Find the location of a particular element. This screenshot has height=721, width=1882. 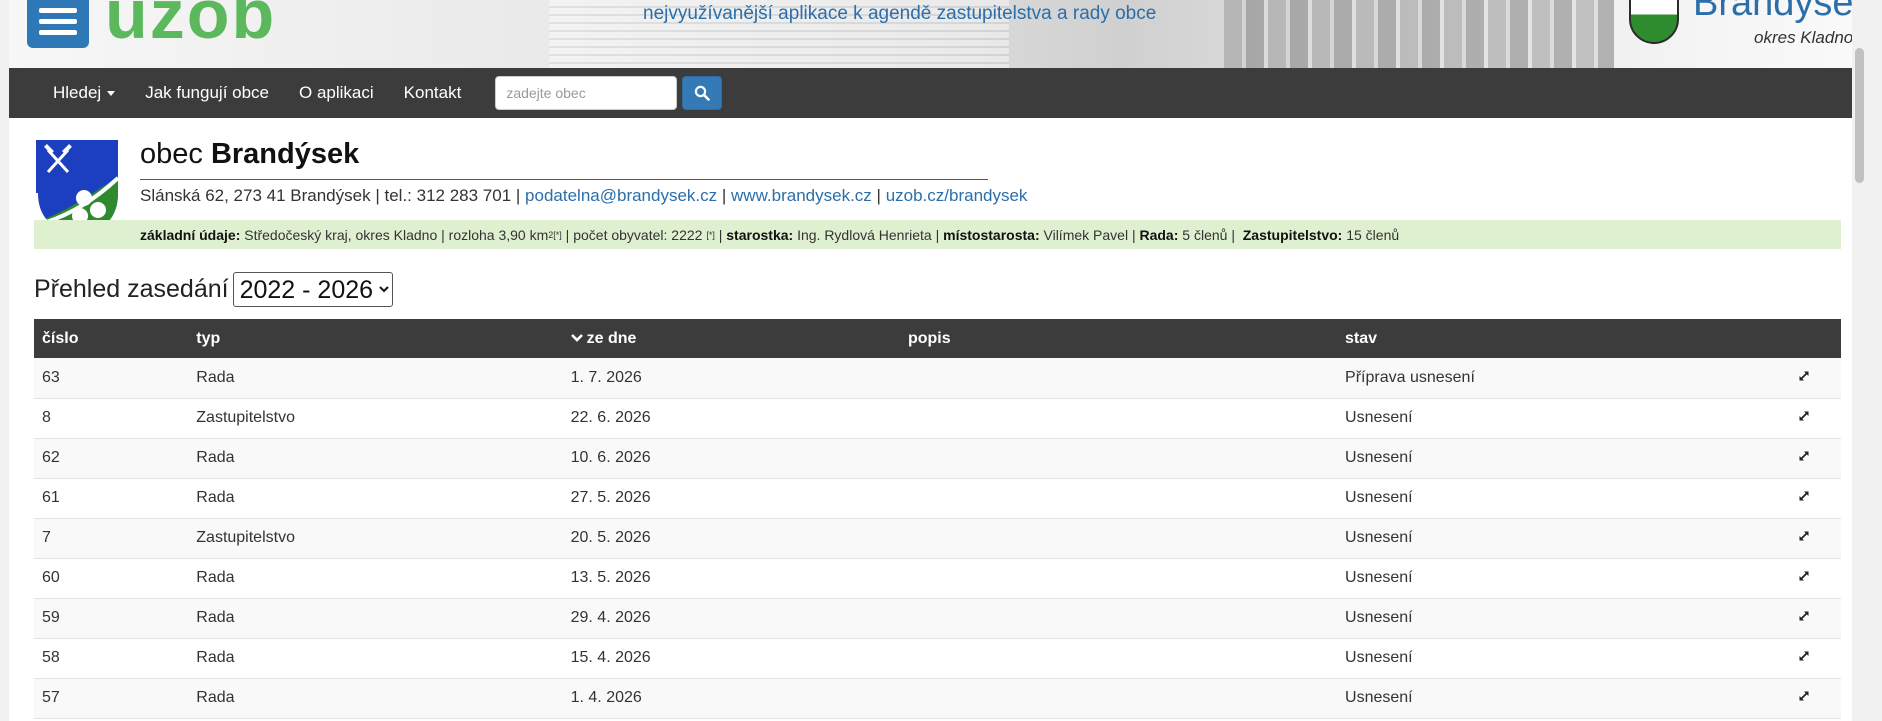

council-label: Rada: is located at coordinates (1159, 234).